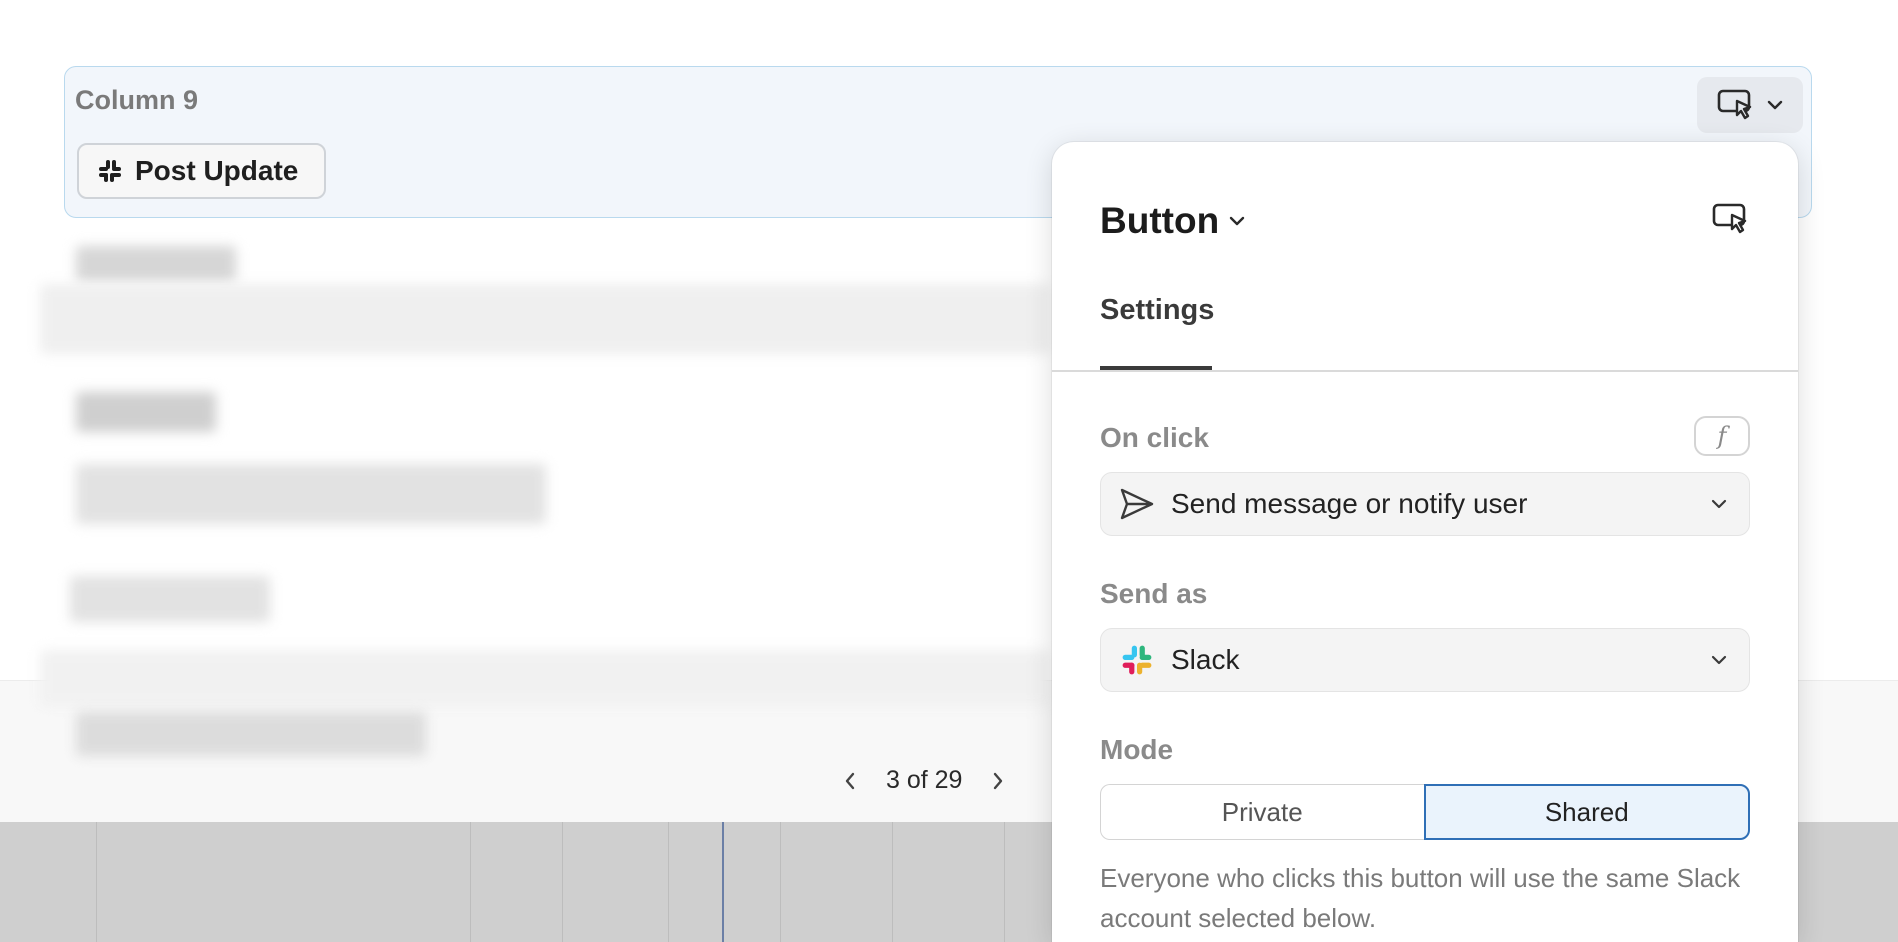  Describe the element at coordinates (723, 882) in the screenshot. I see `timeline-marker` at that location.